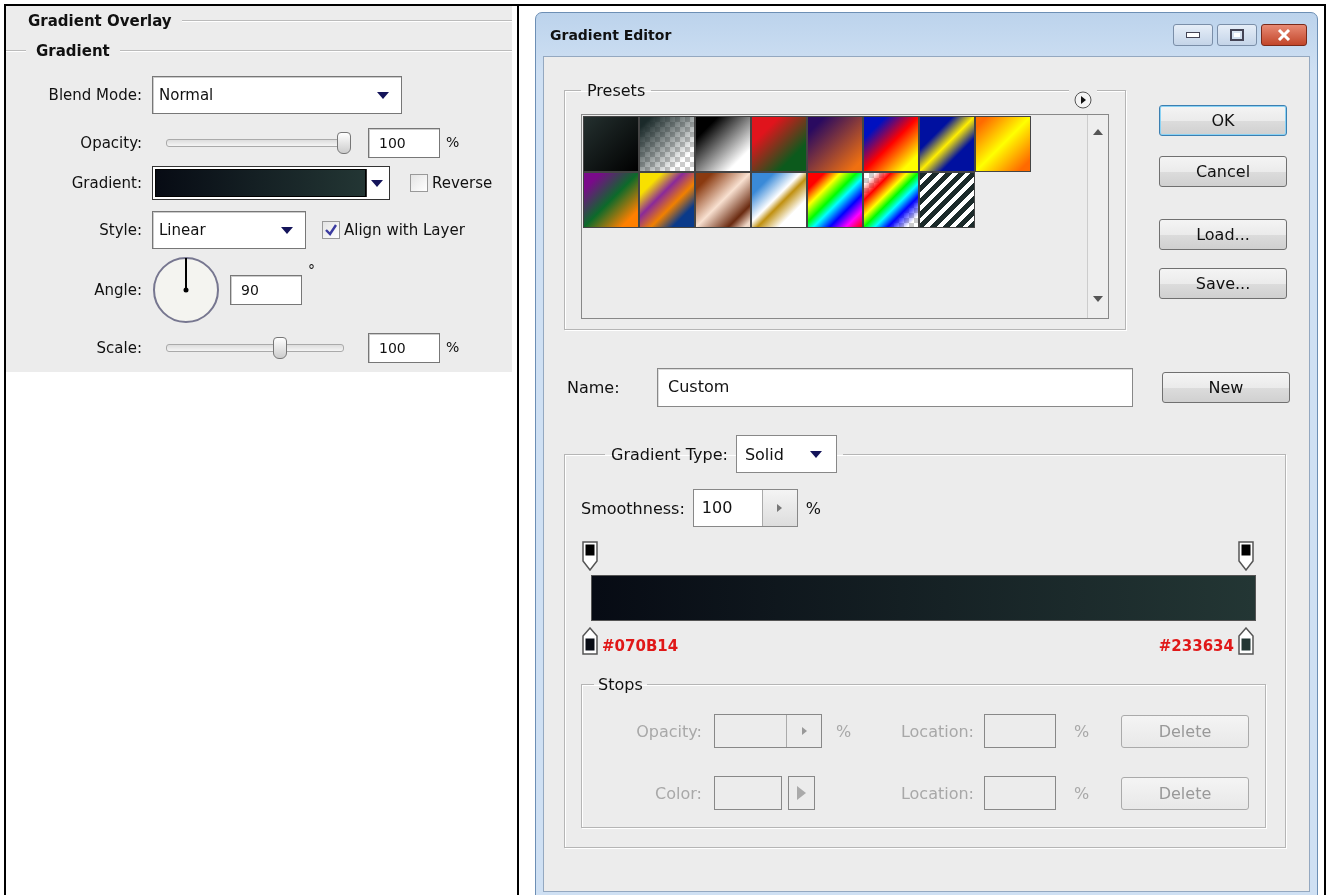 The image size is (1330, 895). What do you see at coordinates (99, 21) in the screenshot?
I see `panel-title: Gradient Overlay` at bounding box center [99, 21].